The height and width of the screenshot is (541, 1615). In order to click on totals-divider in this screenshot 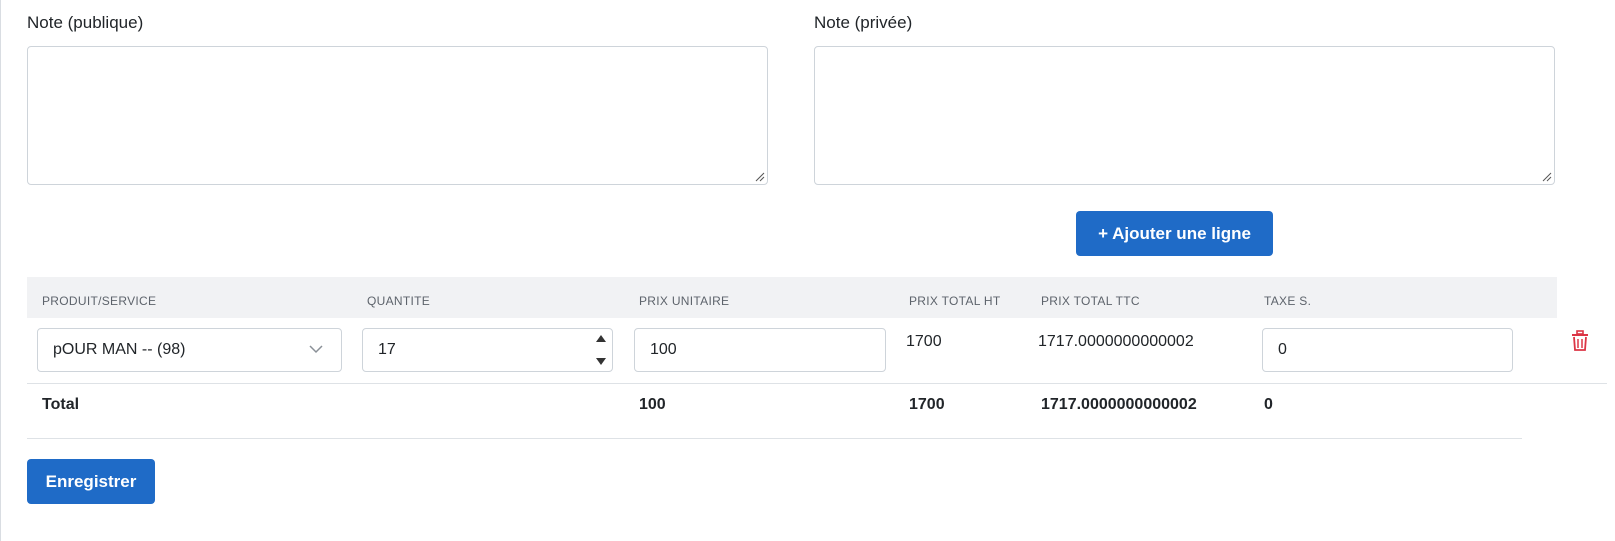, I will do `click(774, 438)`.